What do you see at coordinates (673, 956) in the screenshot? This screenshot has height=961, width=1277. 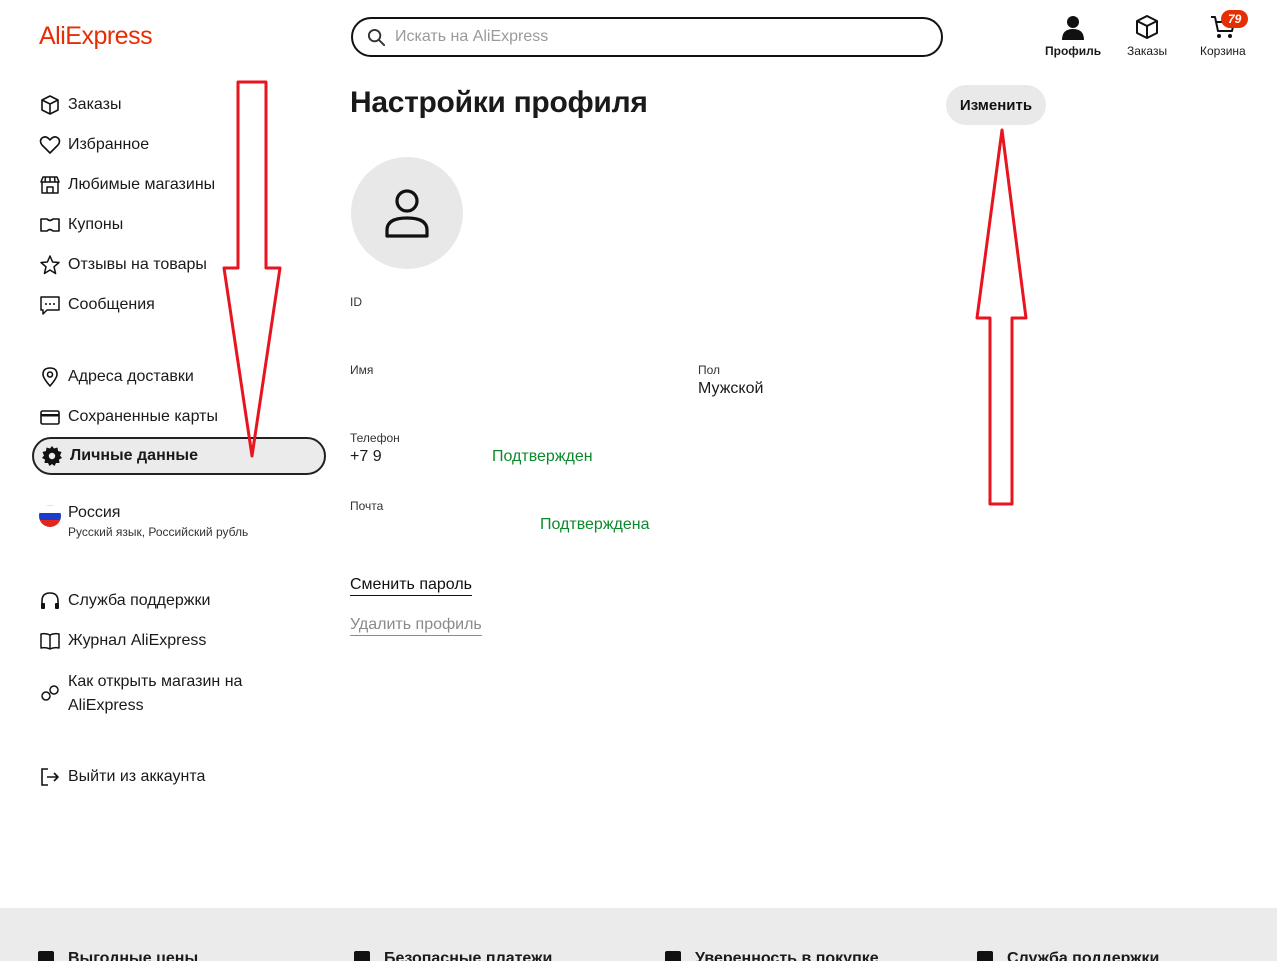 I see `shield-icon` at bounding box center [673, 956].